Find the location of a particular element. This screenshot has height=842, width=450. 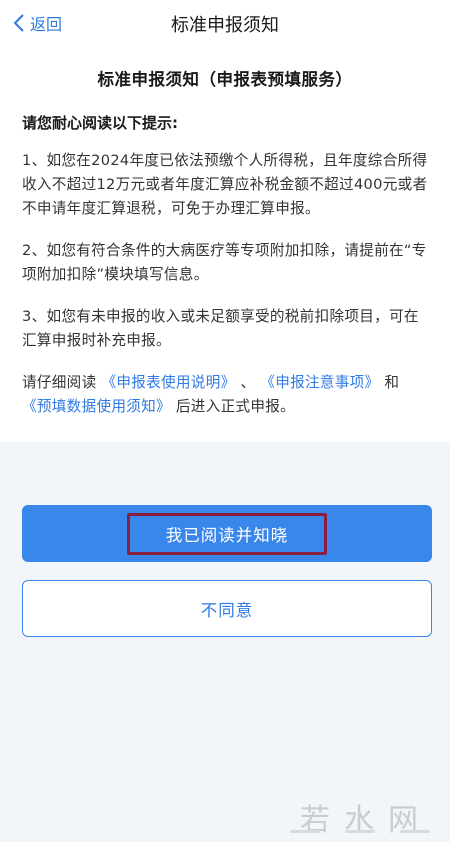

link-form-instructions: 《申报表使用说明》 is located at coordinates (168, 382).